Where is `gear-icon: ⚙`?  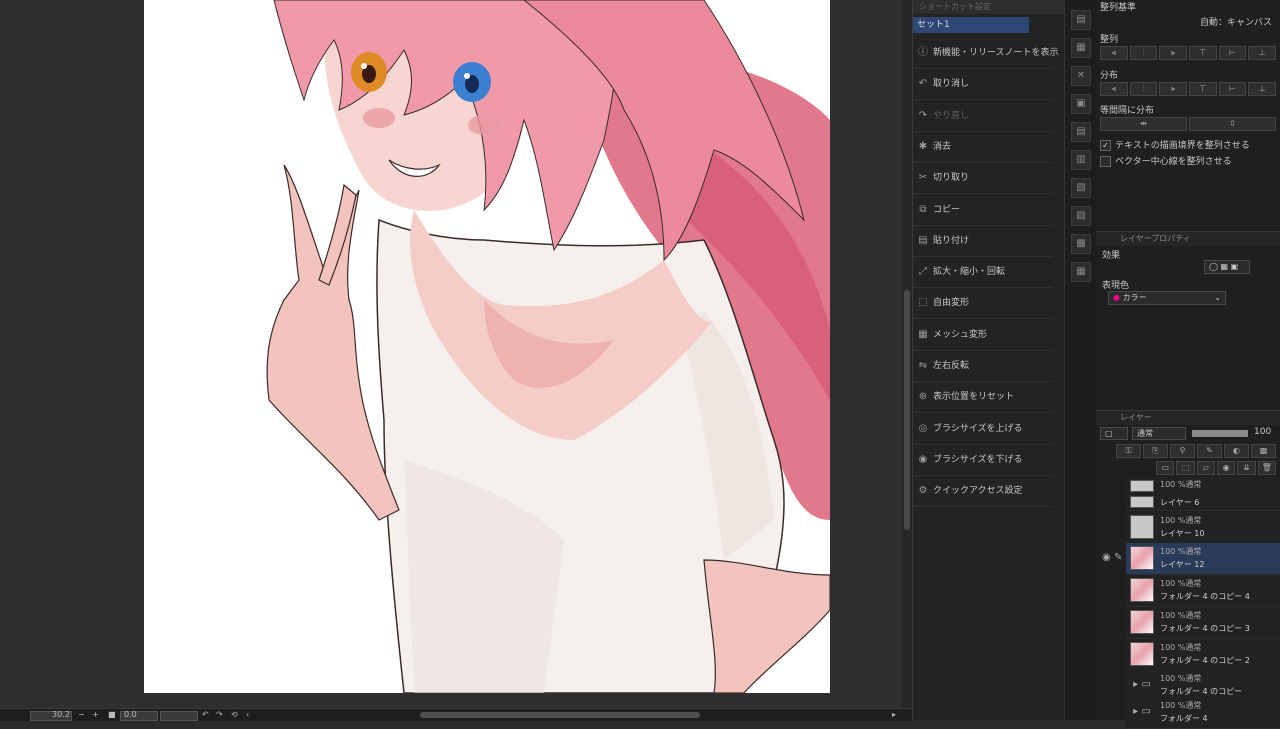 gear-icon: ⚙ is located at coordinates (923, 491).